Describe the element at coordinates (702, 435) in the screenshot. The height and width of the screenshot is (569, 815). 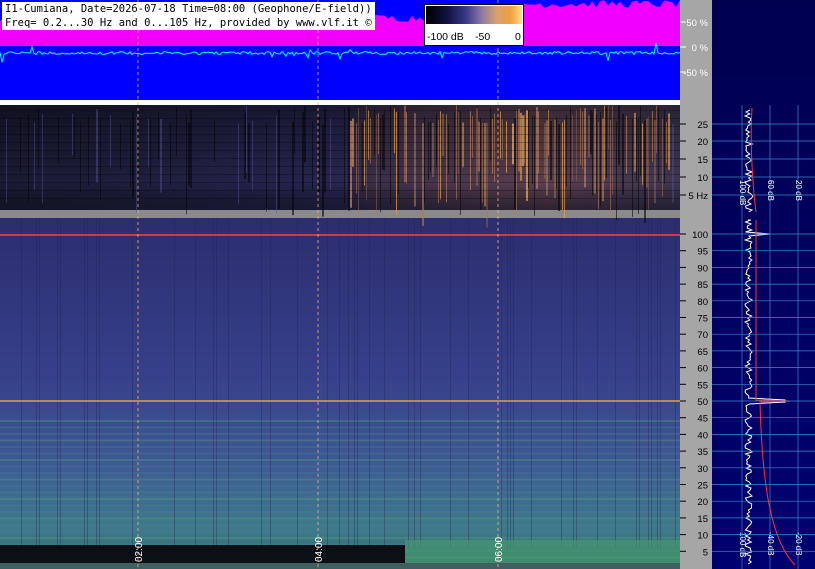
I see `high-frequency-tick-label: 40` at that location.